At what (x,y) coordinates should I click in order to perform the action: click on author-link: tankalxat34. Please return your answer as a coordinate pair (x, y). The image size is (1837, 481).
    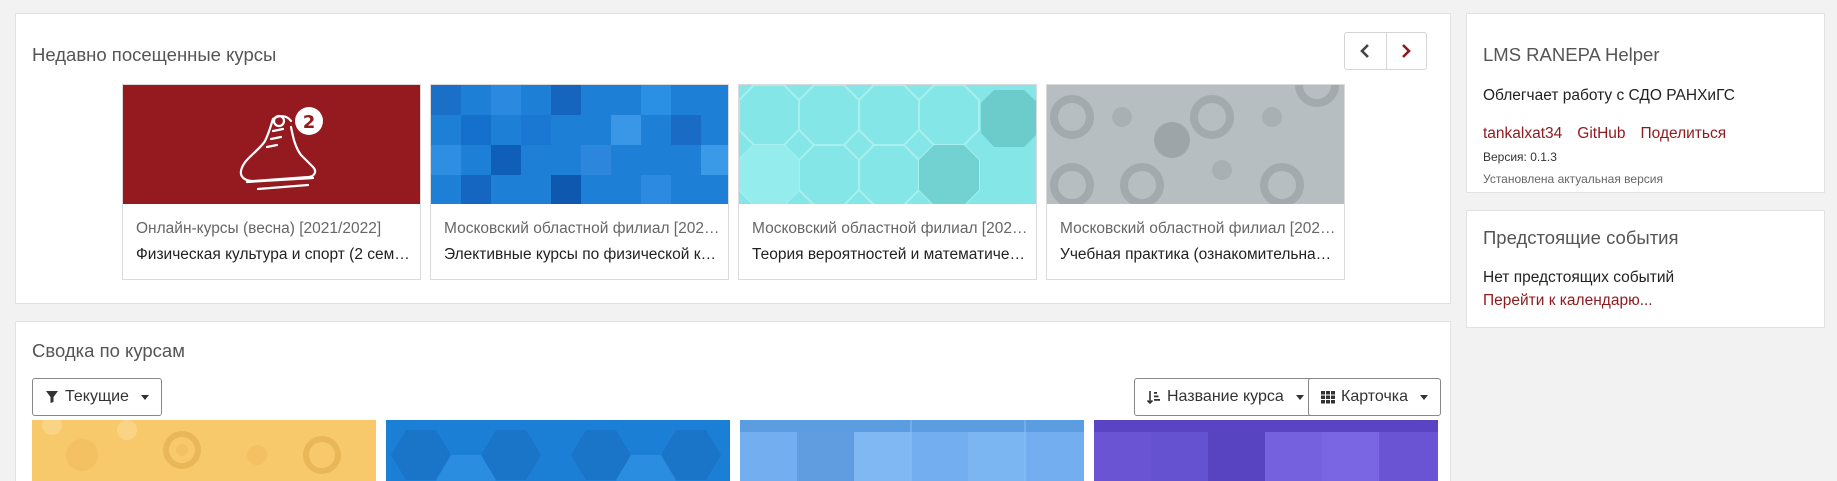
    Looking at the image, I should click on (1522, 134).